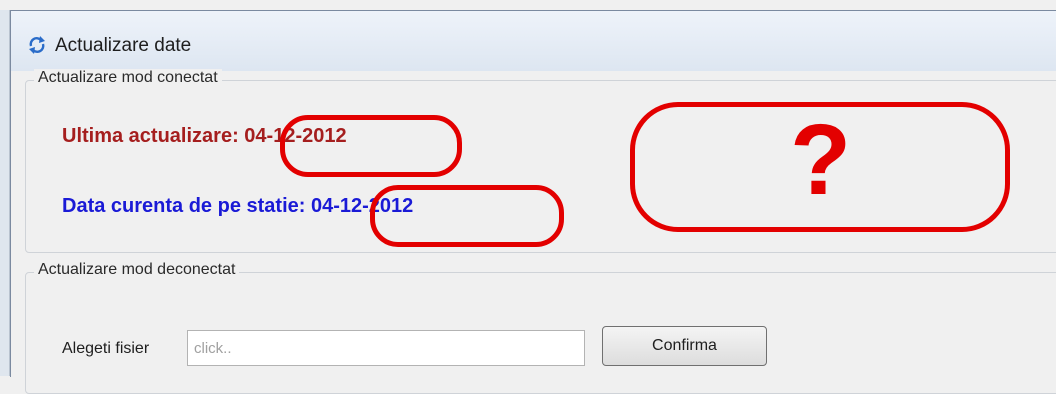  Describe the element at coordinates (821, 160) in the screenshot. I see `question-mark-annotation: ?` at that location.